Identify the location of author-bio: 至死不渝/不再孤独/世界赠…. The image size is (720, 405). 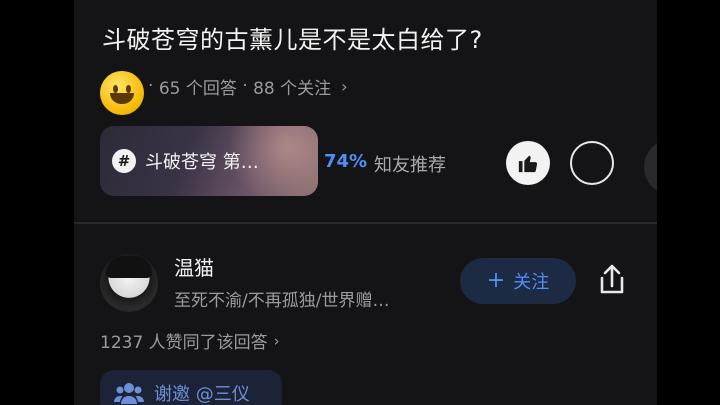
(282, 301).